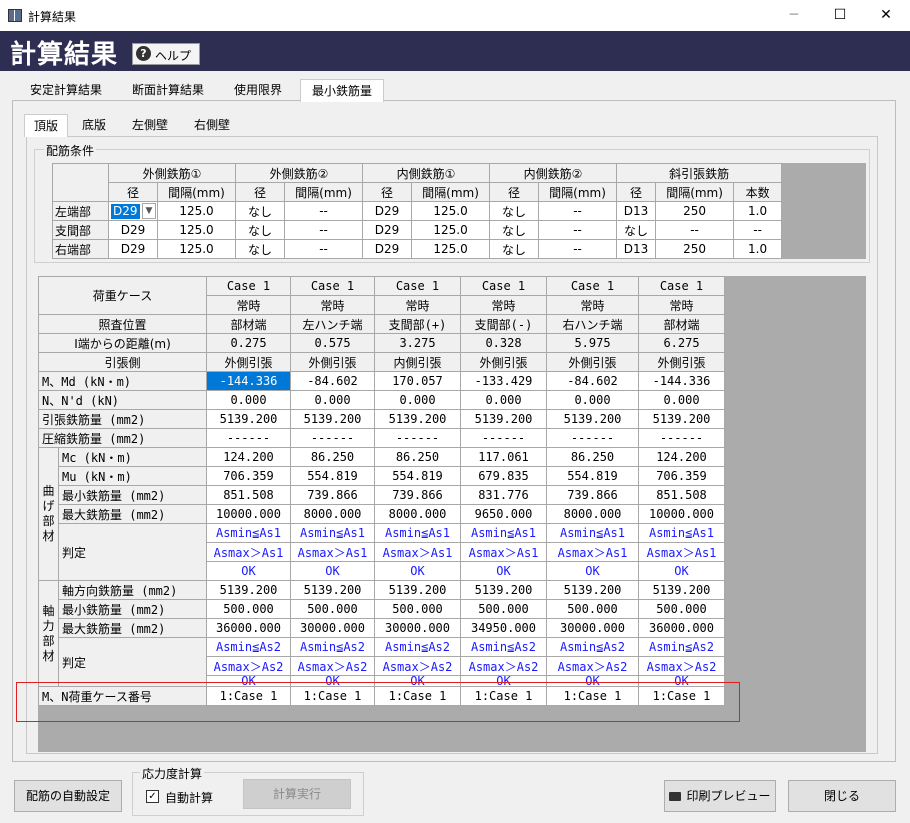 This screenshot has height=823, width=910. What do you see at coordinates (681, 628) in the screenshot?
I see `result-cell: 36000.000` at bounding box center [681, 628].